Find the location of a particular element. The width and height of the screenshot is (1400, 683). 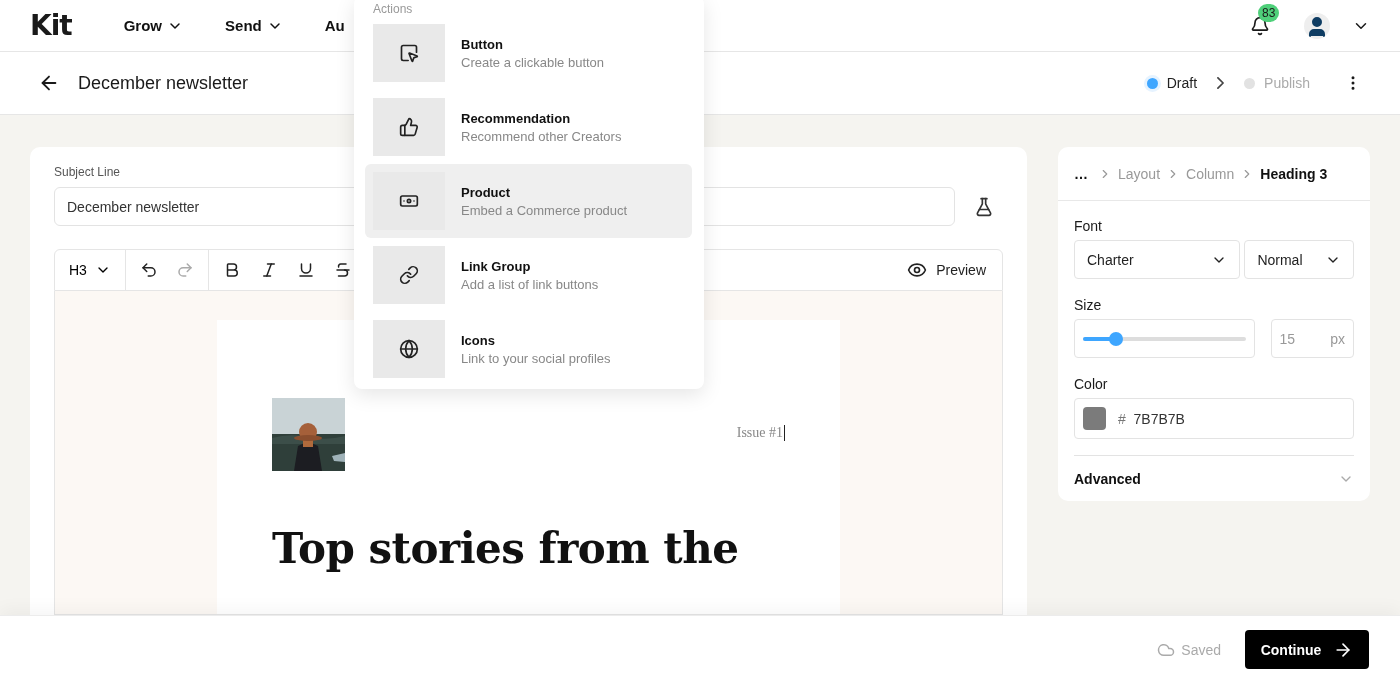

pointer-square-icon is located at coordinates (409, 53).